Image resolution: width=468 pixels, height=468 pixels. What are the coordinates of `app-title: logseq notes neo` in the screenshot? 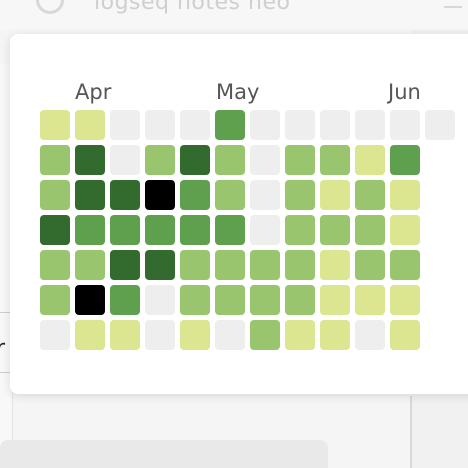 It's located at (192, 7).